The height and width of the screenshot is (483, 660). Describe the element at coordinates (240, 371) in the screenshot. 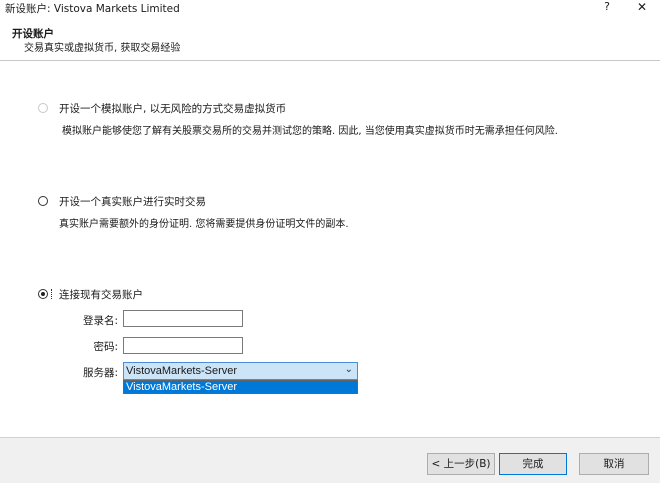

I see `server-combobox: VistovaMarkets-Server ⌄` at that location.